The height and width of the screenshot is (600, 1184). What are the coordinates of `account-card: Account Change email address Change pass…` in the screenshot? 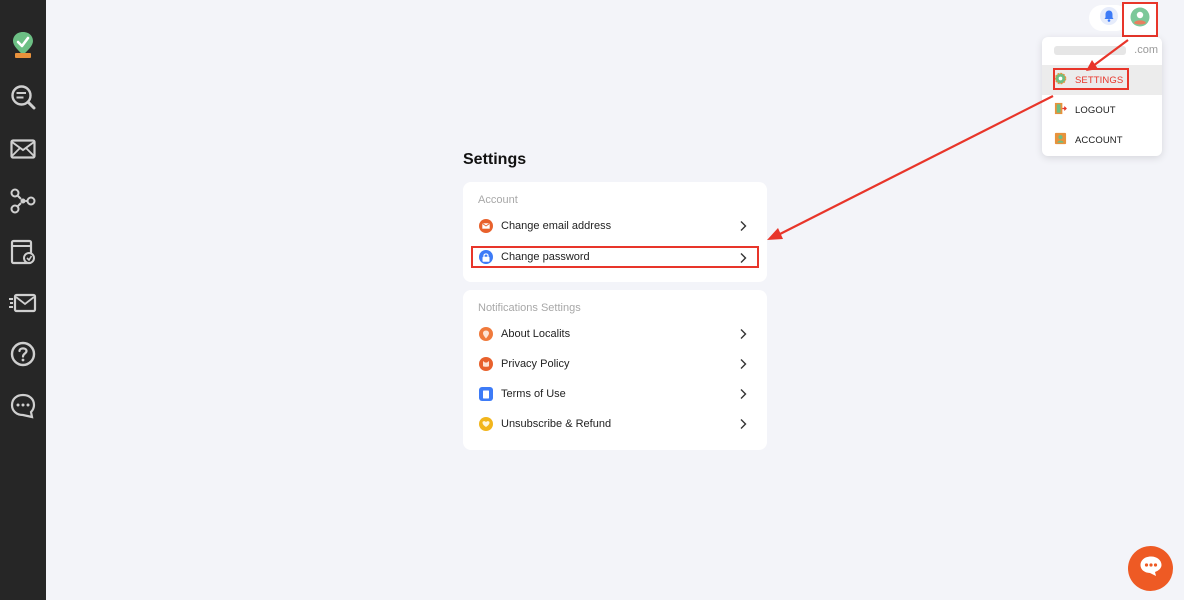 It's located at (615, 232).